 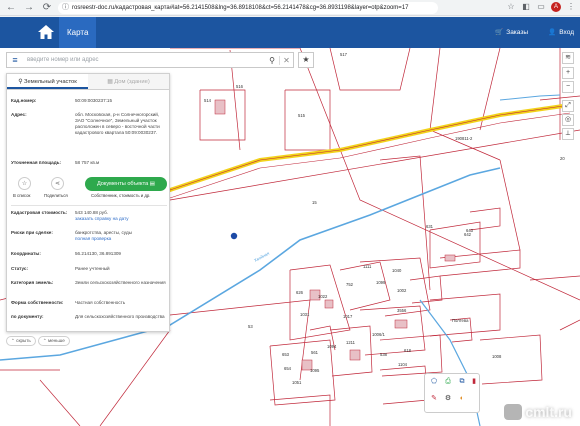 I want to click on login-link: 👤 Вход, so click(x=561, y=32).